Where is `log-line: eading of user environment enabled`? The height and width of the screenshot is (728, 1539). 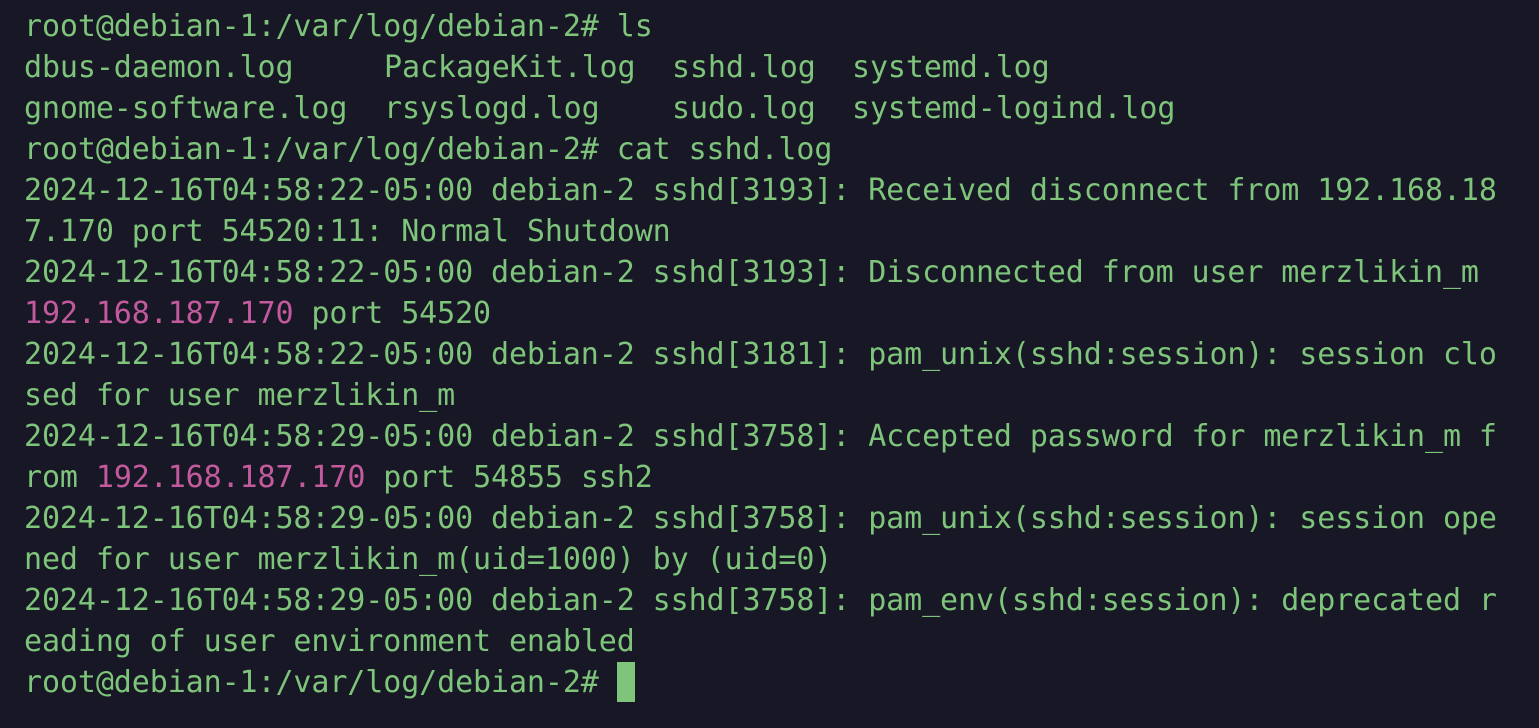
log-line: eading of user environment enabled is located at coordinates (329, 641).